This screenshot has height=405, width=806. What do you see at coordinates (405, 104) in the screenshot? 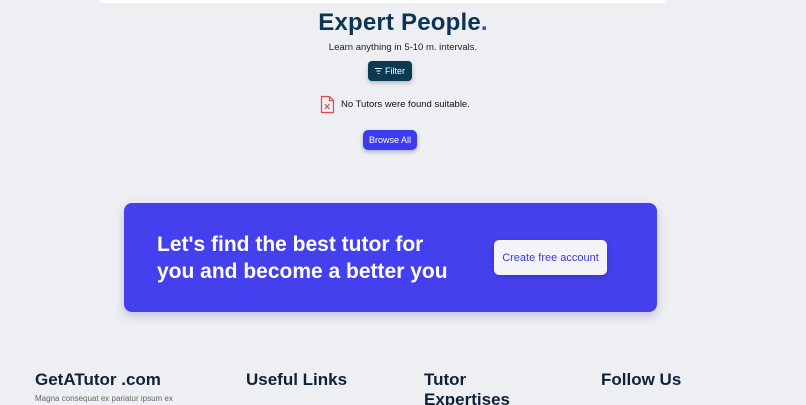
I see `empty-state-message: No Tutors were found suitable.` at bounding box center [405, 104].